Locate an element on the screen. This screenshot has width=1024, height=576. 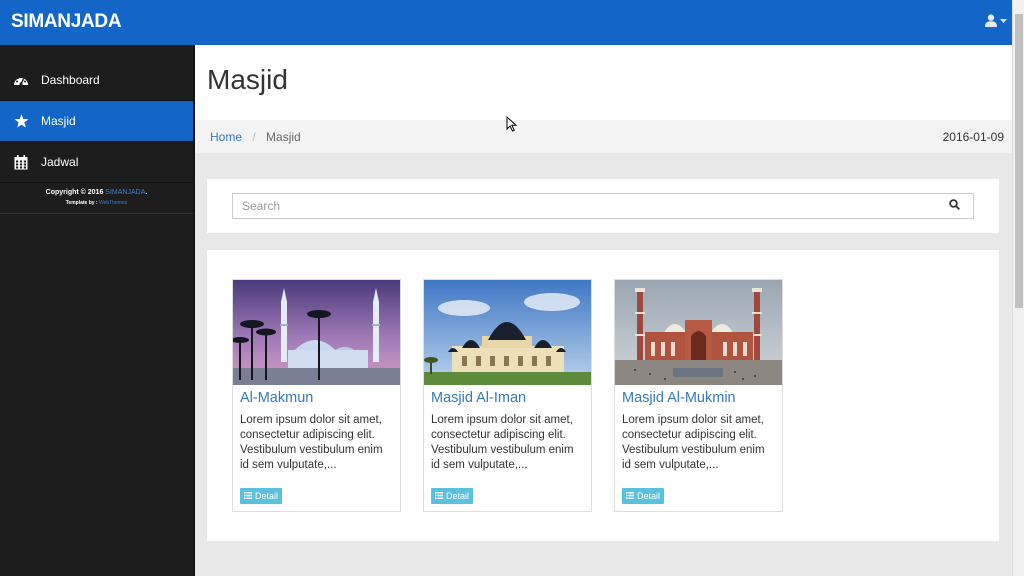
masjid-title-link: Masjid Al-Mukmin is located at coordinates (698, 397).